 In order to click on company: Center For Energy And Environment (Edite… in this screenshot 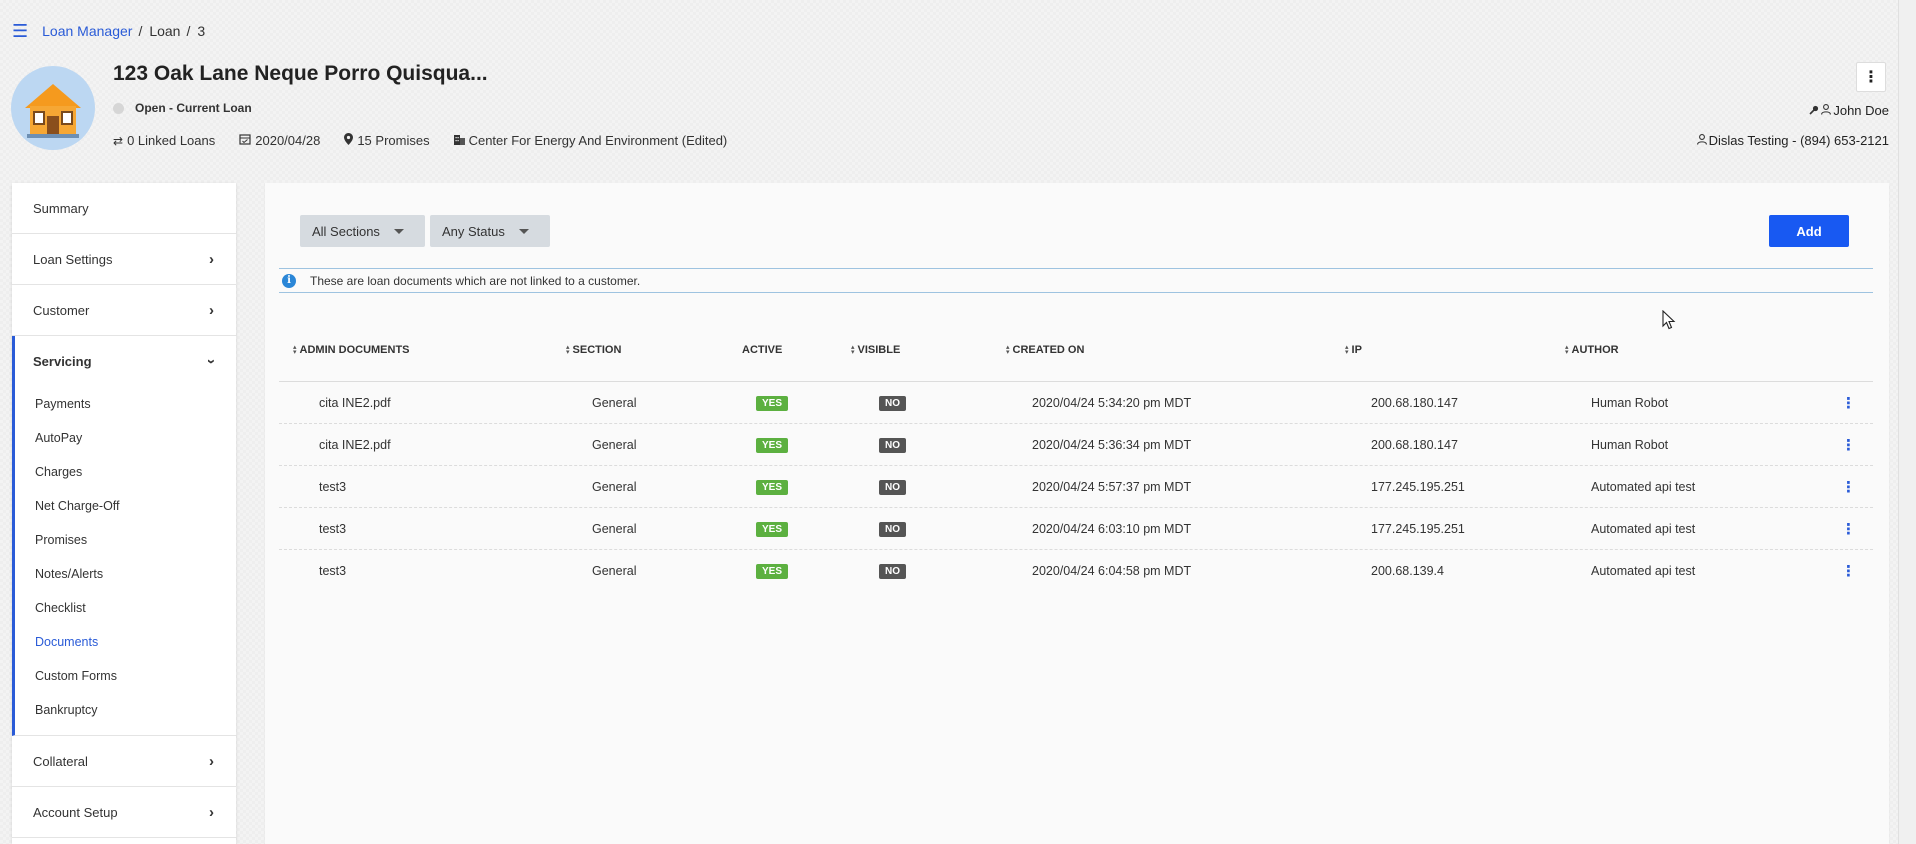, I will do `click(590, 140)`.